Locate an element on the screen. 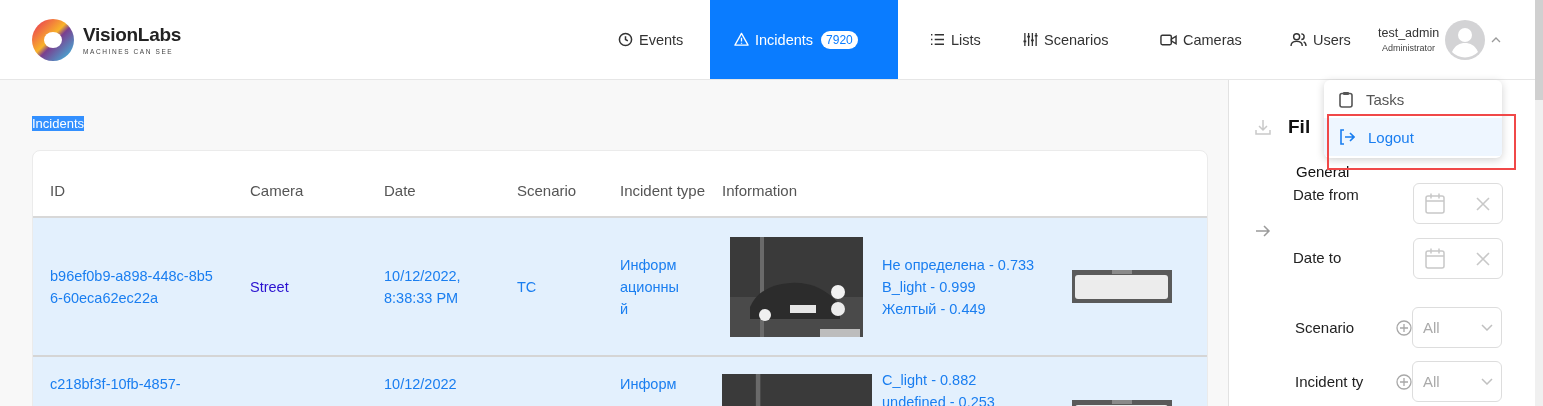 The height and width of the screenshot is (406, 1543). download-icon is located at coordinates (1263, 127).